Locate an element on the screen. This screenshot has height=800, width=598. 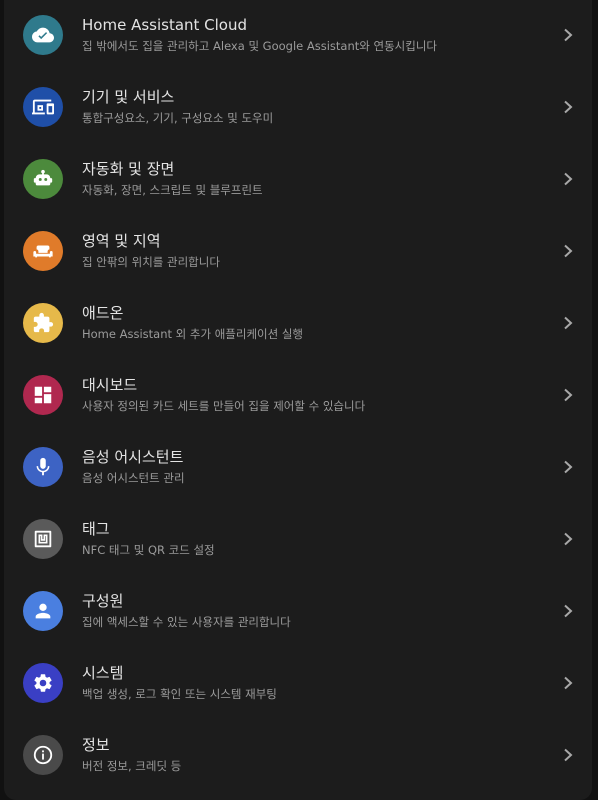
menu-item-title: Home Assistant Cloud is located at coordinates (165, 25).